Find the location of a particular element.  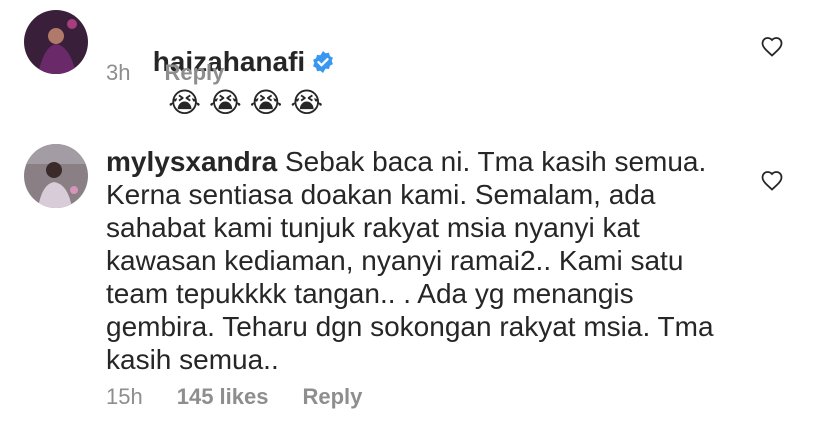

comment-time: 15h is located at coordinates (124, 396).